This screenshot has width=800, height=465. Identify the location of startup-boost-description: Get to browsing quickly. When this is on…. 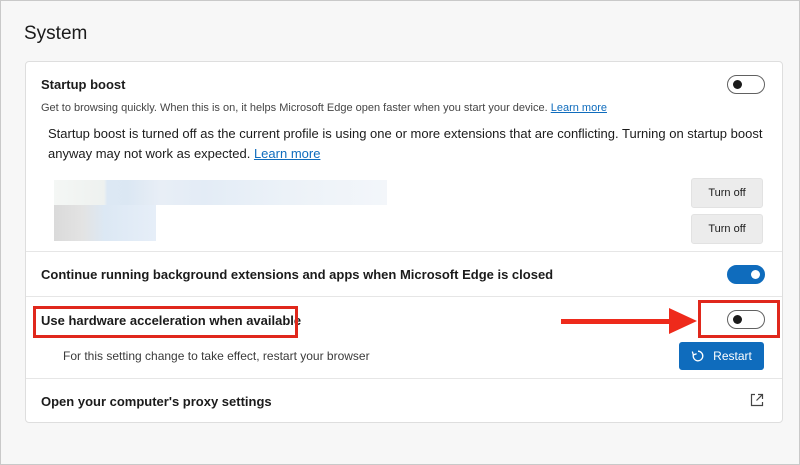
(324, 108).